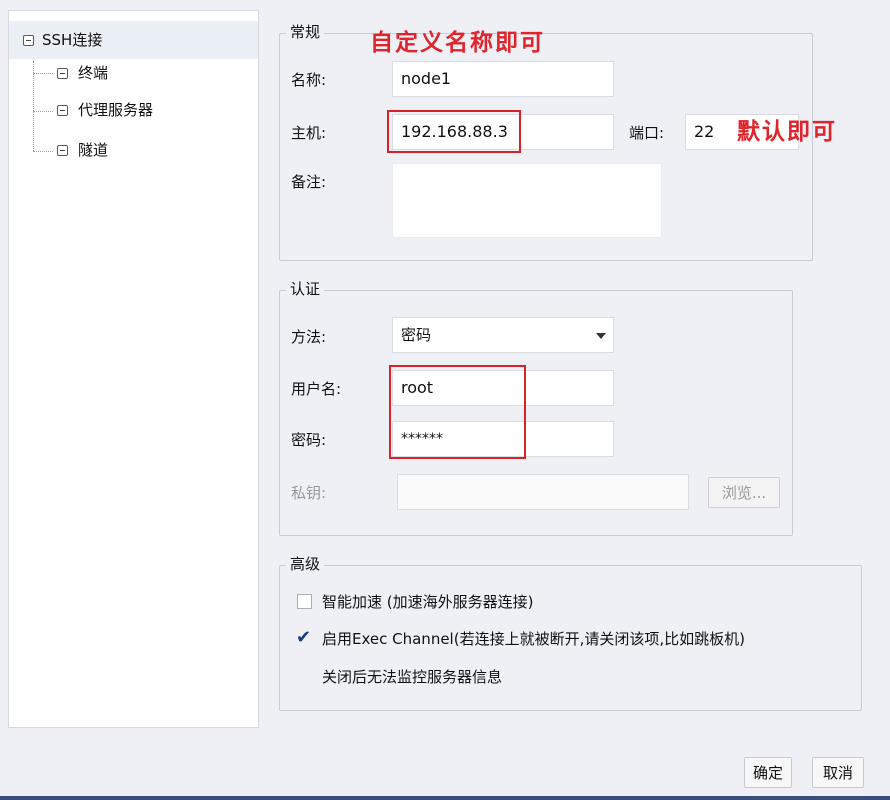 This screenshot has width=890, height=800. I want to click on exec-channel-checkbox: ✔, so click(304, 637).